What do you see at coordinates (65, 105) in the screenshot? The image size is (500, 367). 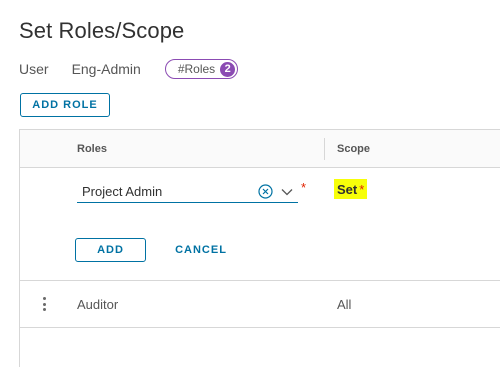 I see `add-role-button: ADD ROLE` at bounding box center [65, 105].